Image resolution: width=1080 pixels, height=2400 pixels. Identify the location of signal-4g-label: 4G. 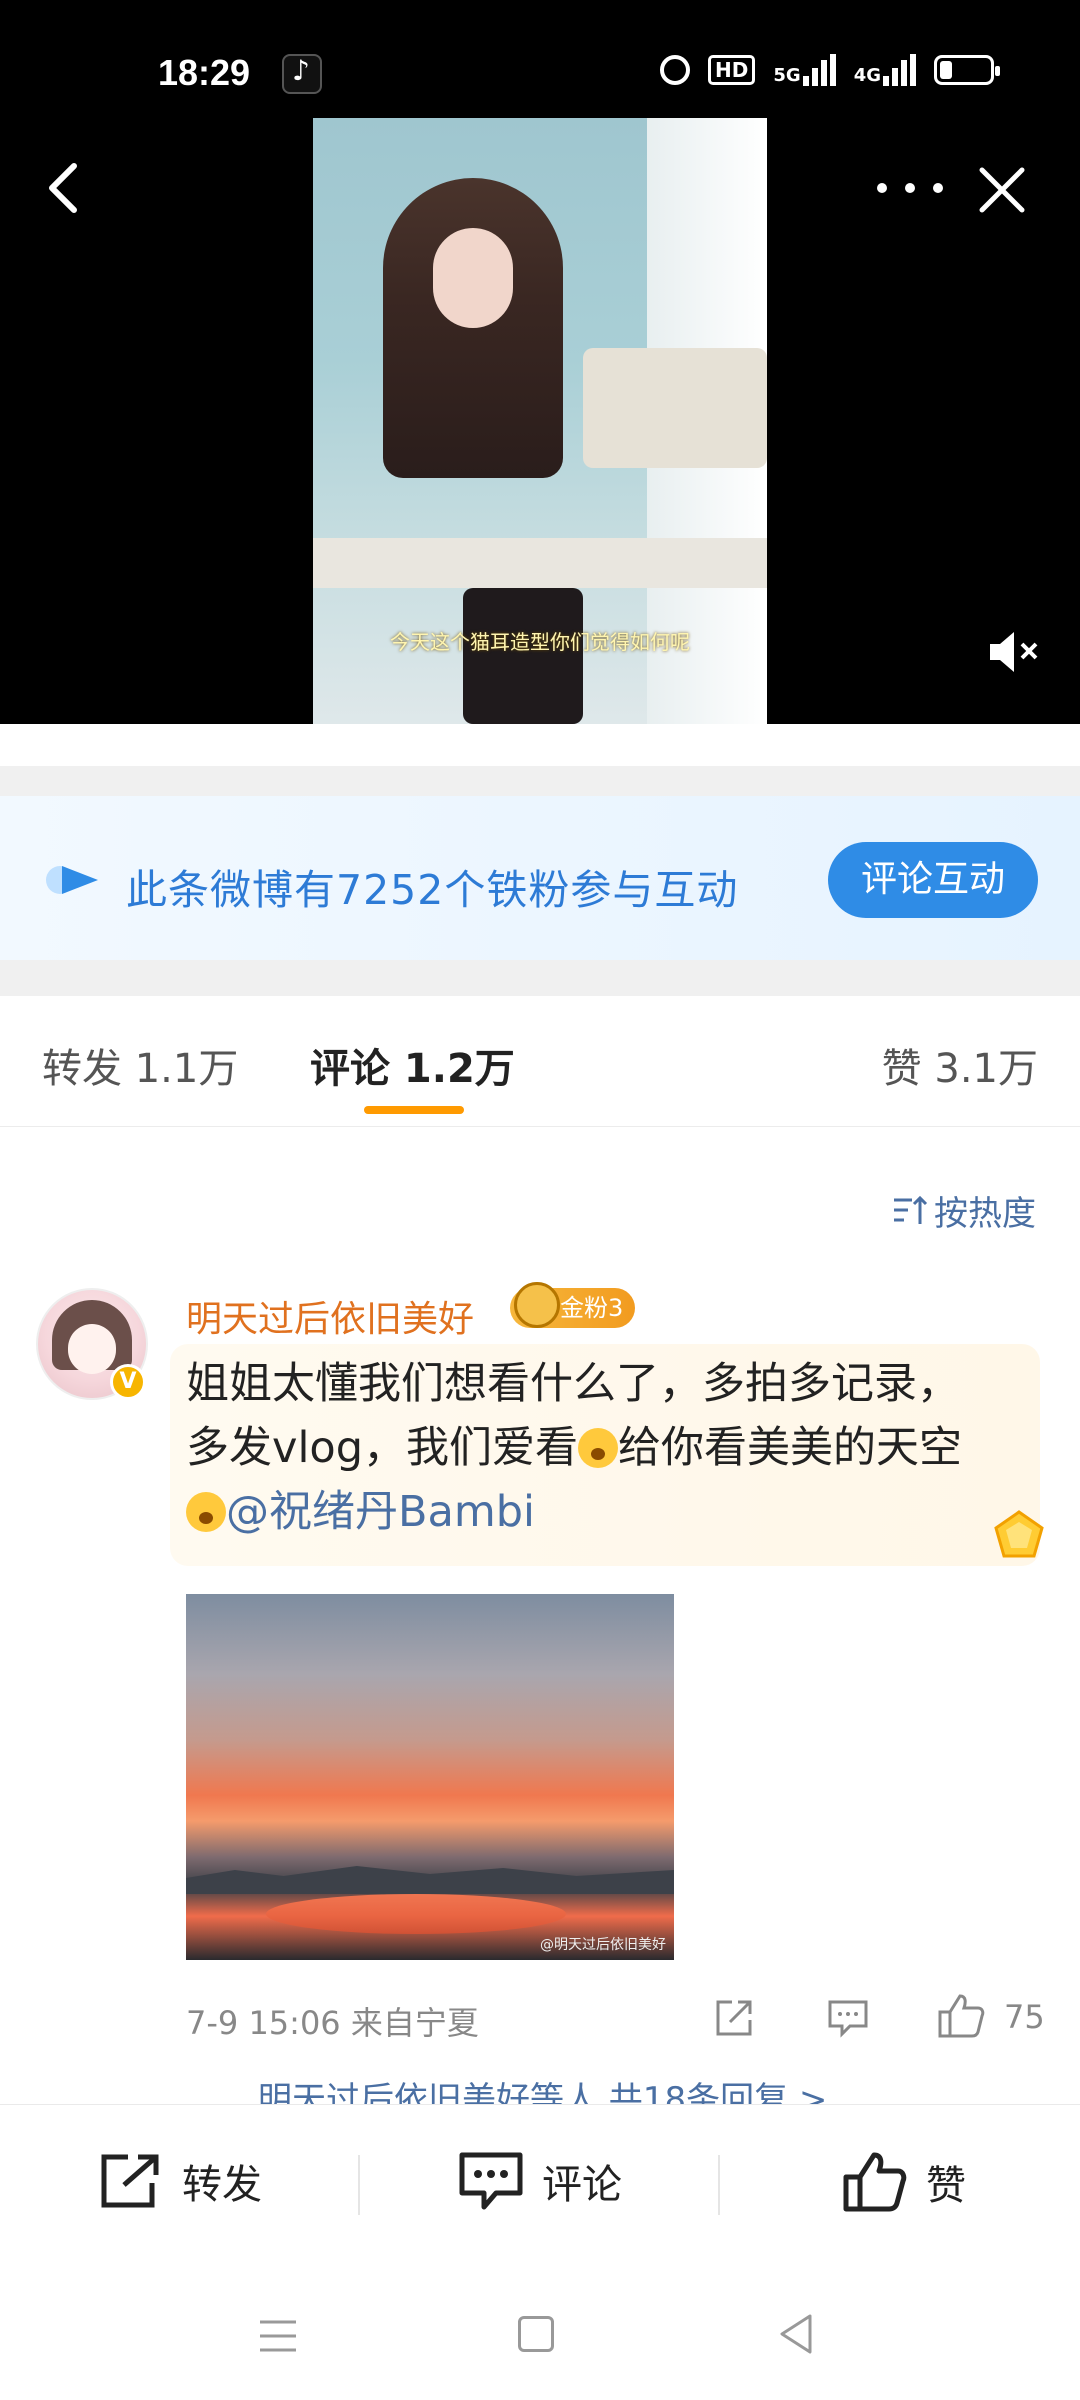
(867, 75).